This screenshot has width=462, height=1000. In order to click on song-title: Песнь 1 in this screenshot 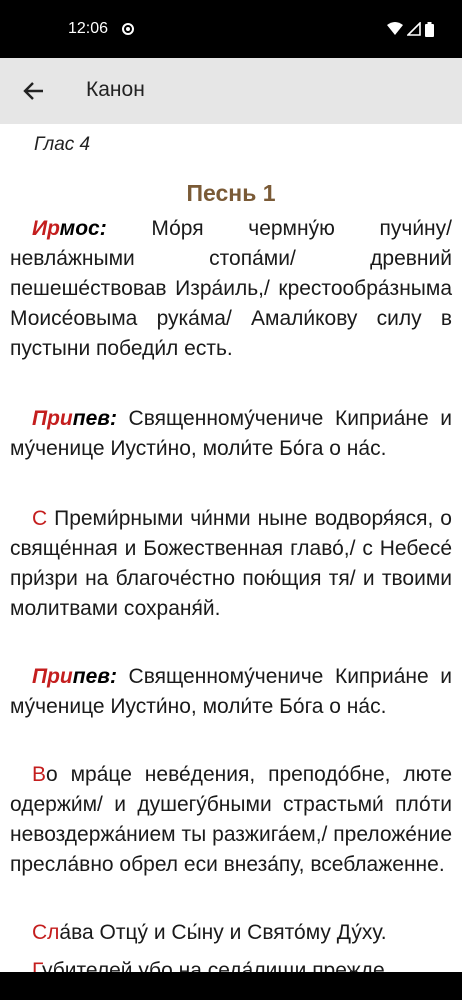, I will do `click(231, 193)`.